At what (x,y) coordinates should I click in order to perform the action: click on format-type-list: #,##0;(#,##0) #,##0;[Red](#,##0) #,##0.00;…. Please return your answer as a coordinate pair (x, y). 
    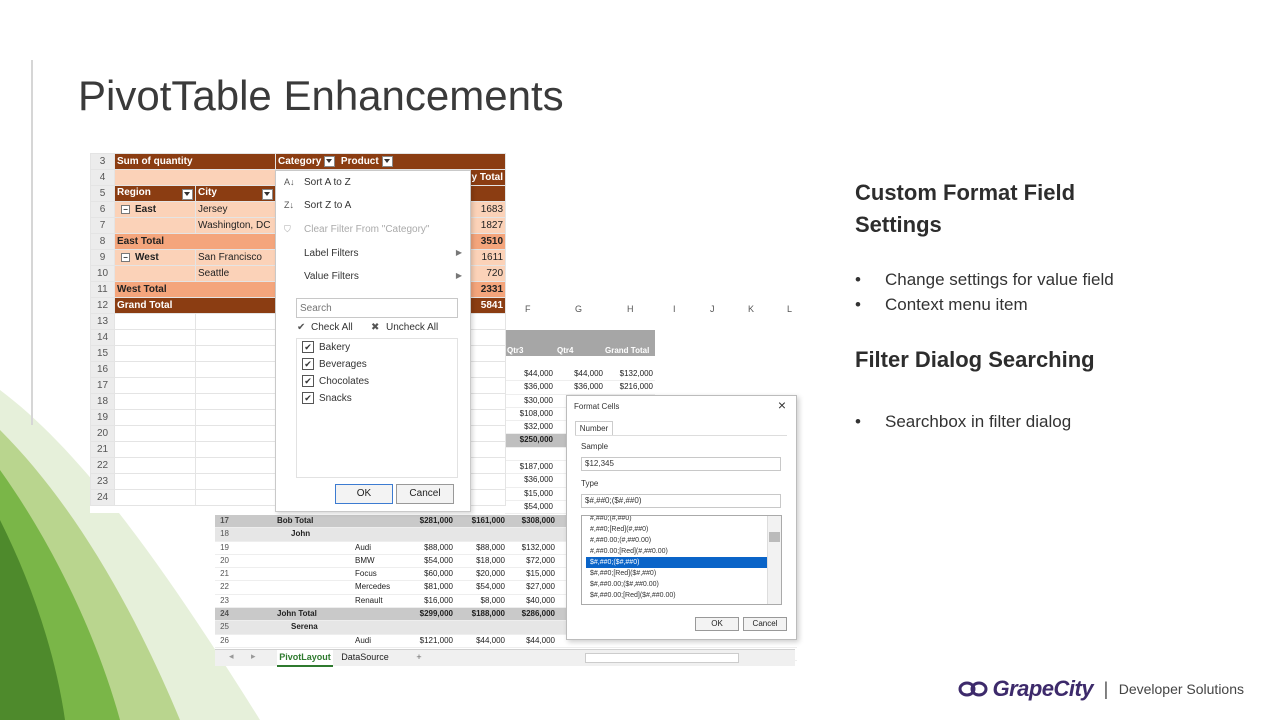
    Looking at the image, I should click on (681, 560).